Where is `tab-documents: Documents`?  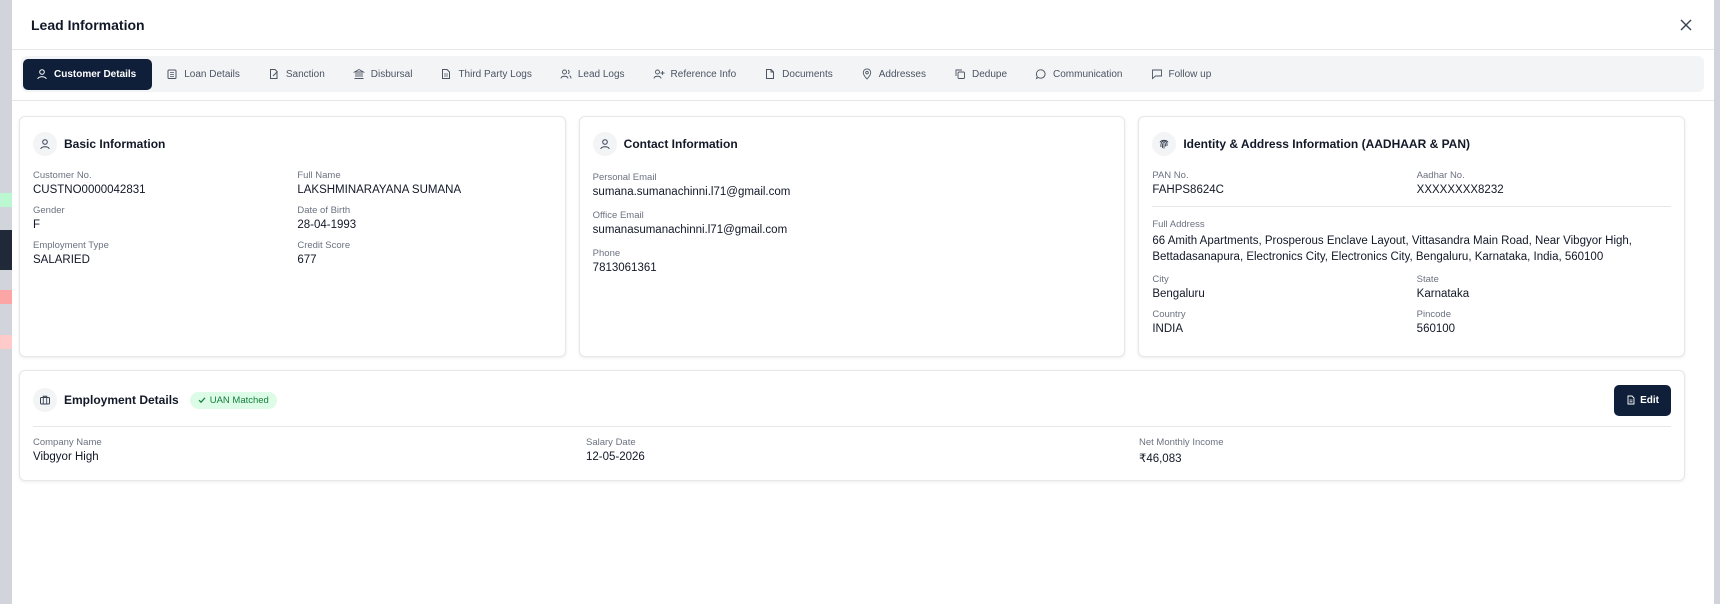 tab-documents: Documents is located at coordinates (798, 74).